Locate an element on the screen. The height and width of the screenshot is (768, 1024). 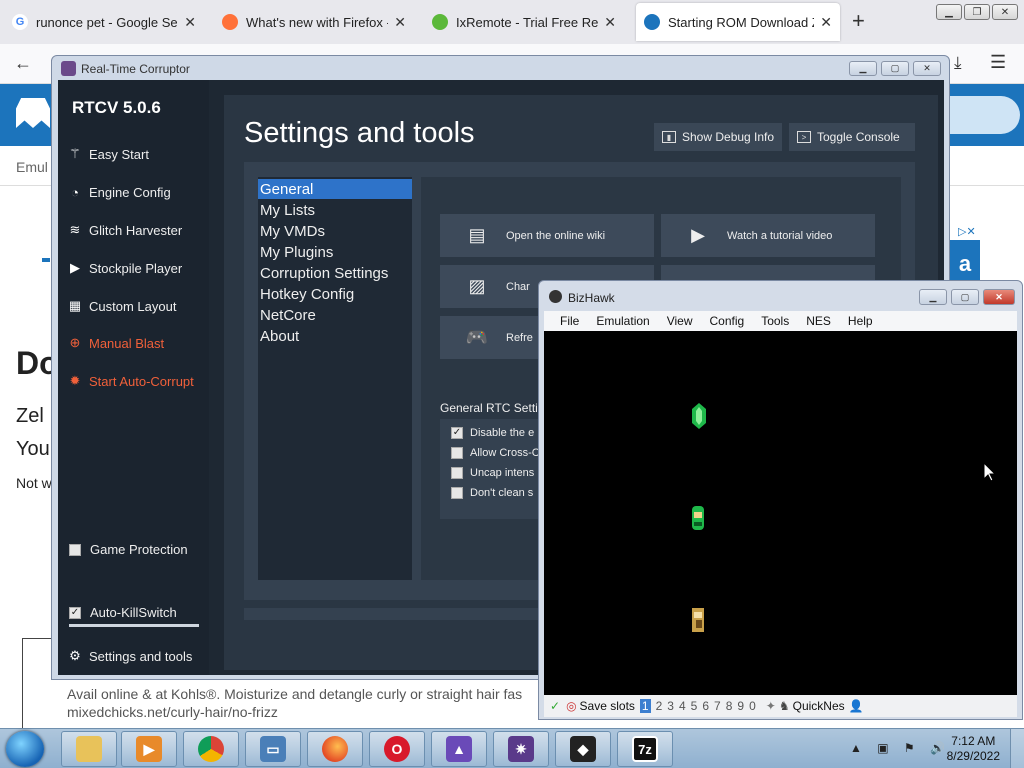
gear-icon: ⚙ is located at coordinates (75, 655).